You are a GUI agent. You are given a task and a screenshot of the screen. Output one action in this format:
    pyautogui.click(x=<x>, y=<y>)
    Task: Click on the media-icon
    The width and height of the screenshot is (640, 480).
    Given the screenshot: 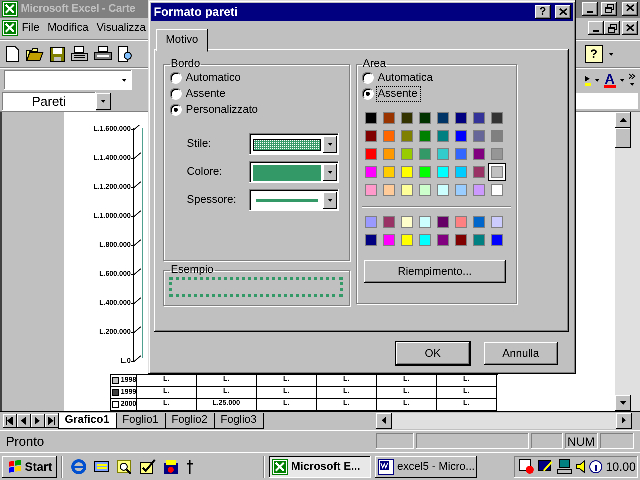 What is the action you would take?
    pyautogui.click(x=171, y=466)
    